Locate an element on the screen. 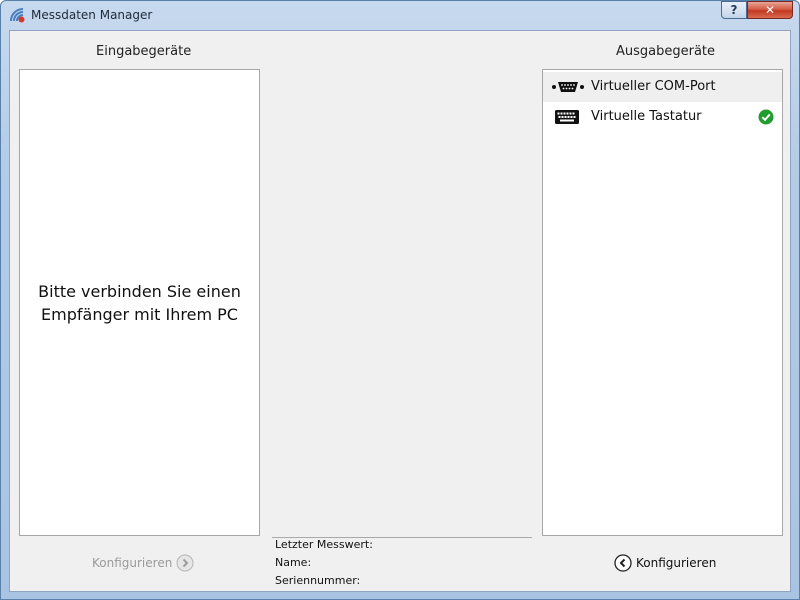 This screenshot has height=600, width=800. caption-buttons: ? ✕ is located at coordinates (757, 10).